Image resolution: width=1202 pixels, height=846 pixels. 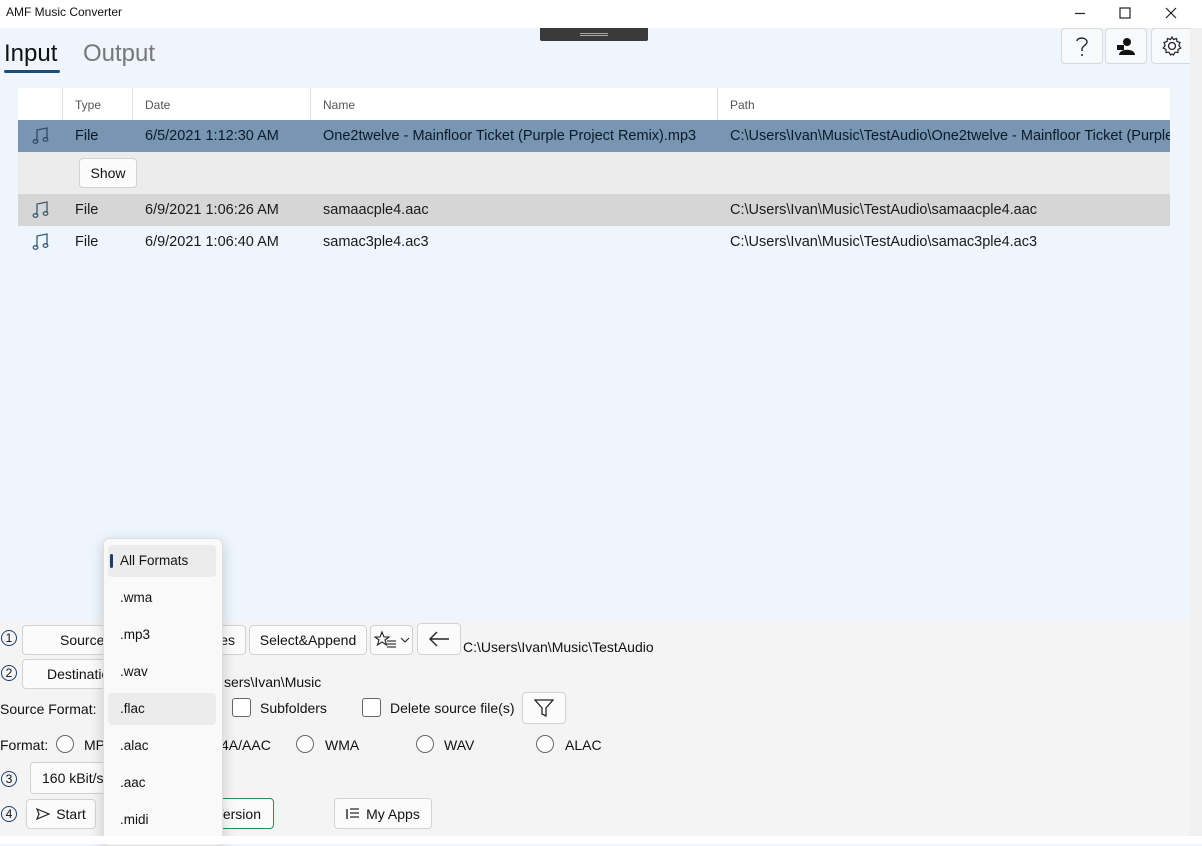 What do you see at coordinates (162, 598) in the screenshot?
I see `dropdown-item-wma: .wma` at bounding box center [162, 598].